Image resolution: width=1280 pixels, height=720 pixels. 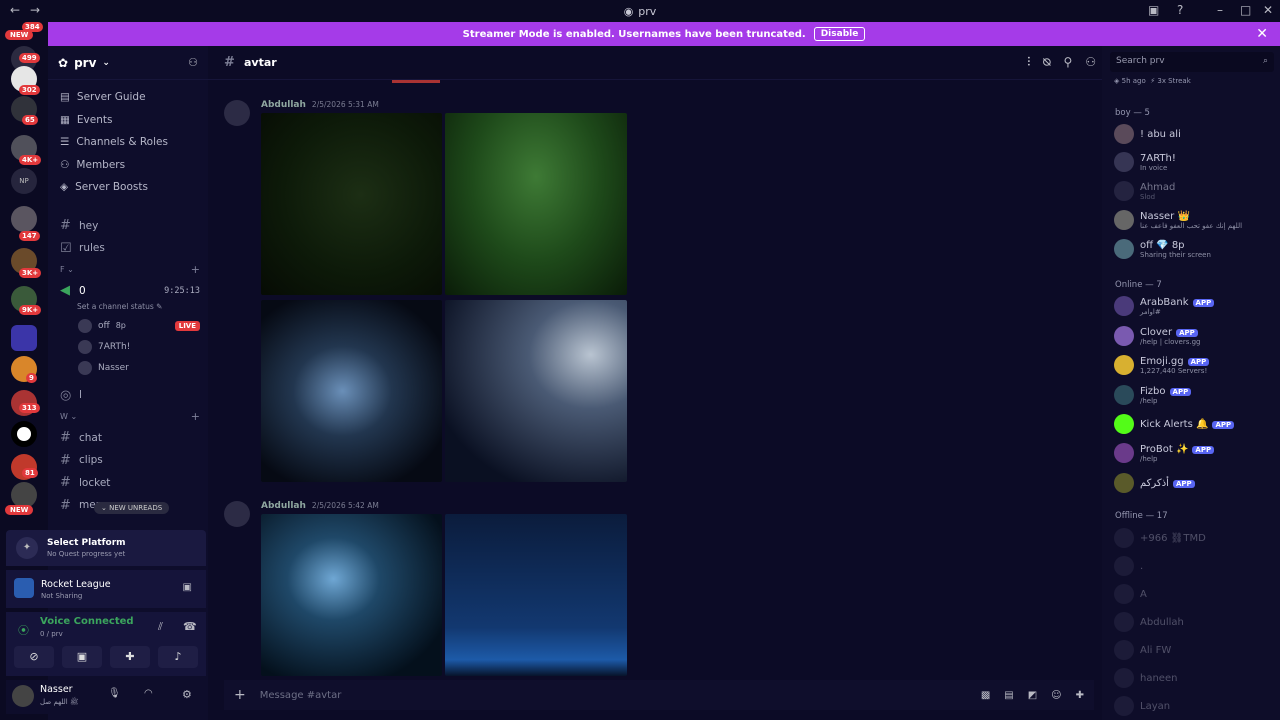 I want to click on forward-arrow-icon: →, so click(x=35, y=10).